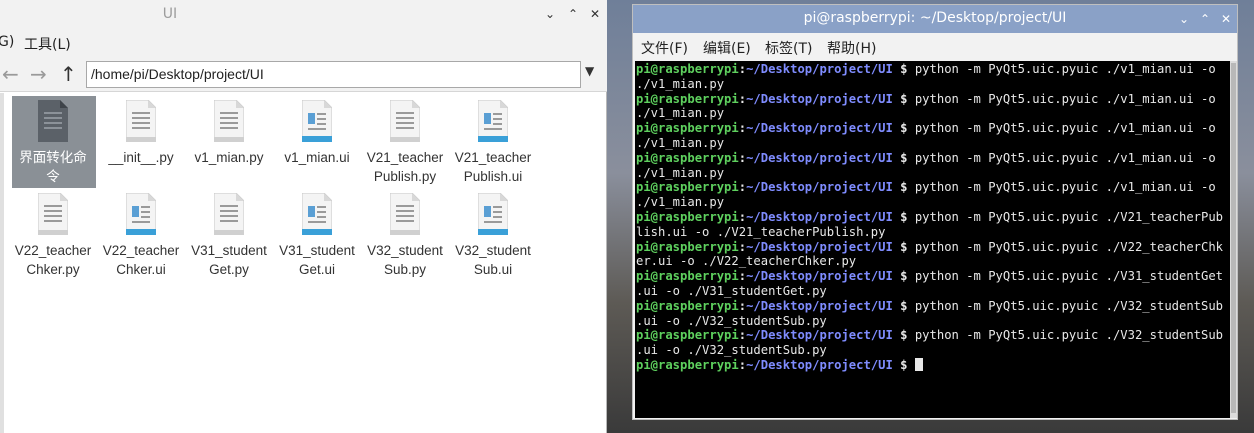  I want to click on file-item: V22_teacher Chker.py, so click(53, 235).